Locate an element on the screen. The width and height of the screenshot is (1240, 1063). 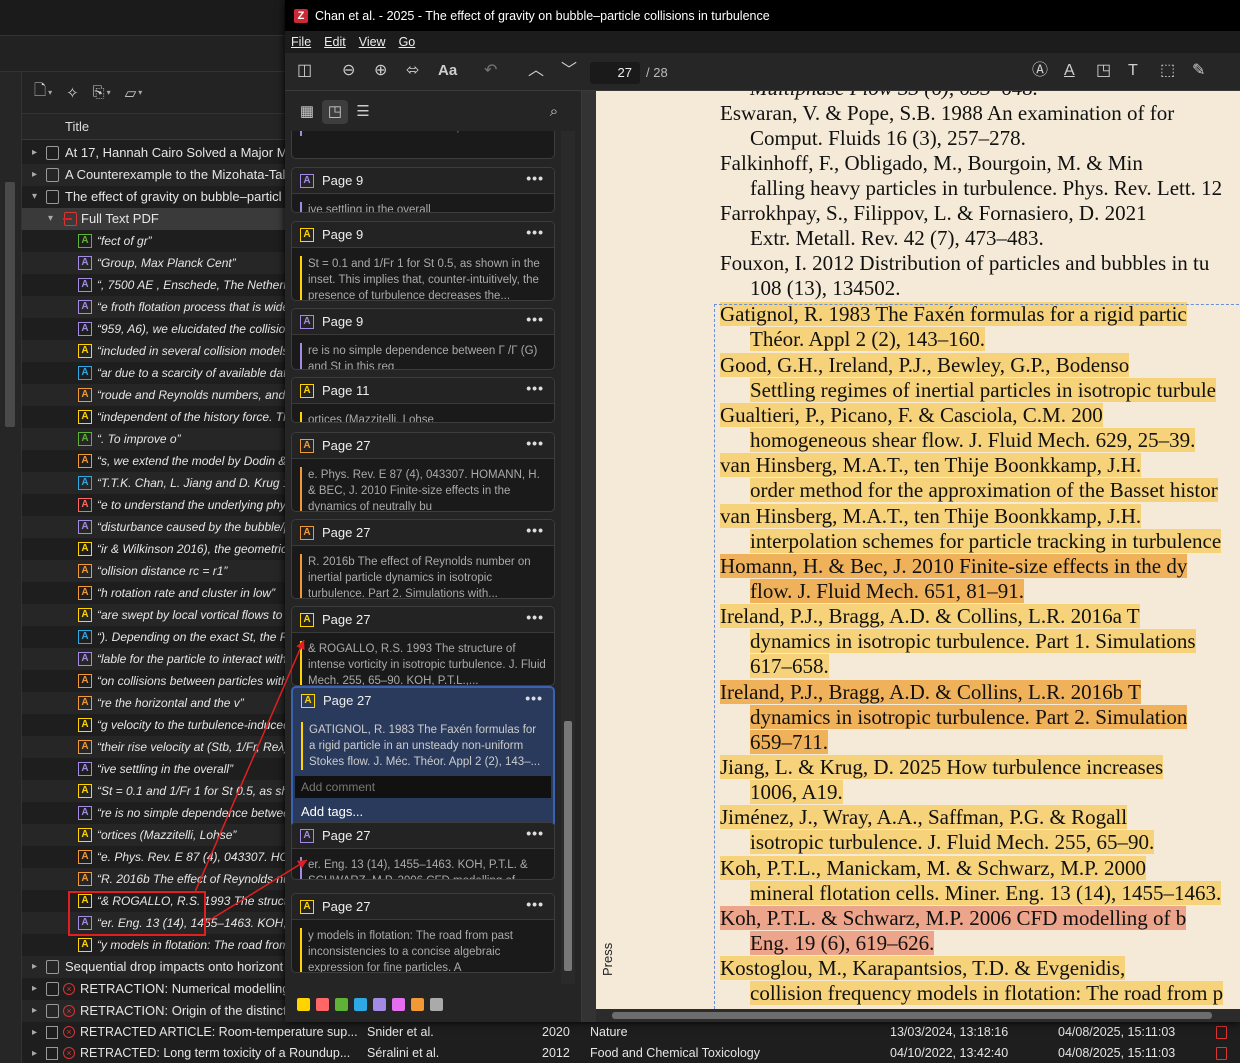
collections-scrollbar is located at coordinates (10, 304).